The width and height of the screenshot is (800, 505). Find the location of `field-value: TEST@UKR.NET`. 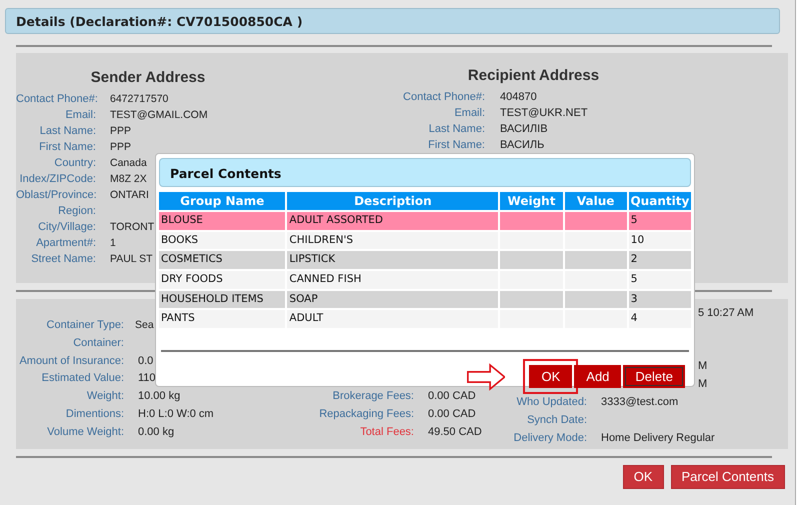

field-value: TEST@UKR.NET is located at coordinates (543, 113).